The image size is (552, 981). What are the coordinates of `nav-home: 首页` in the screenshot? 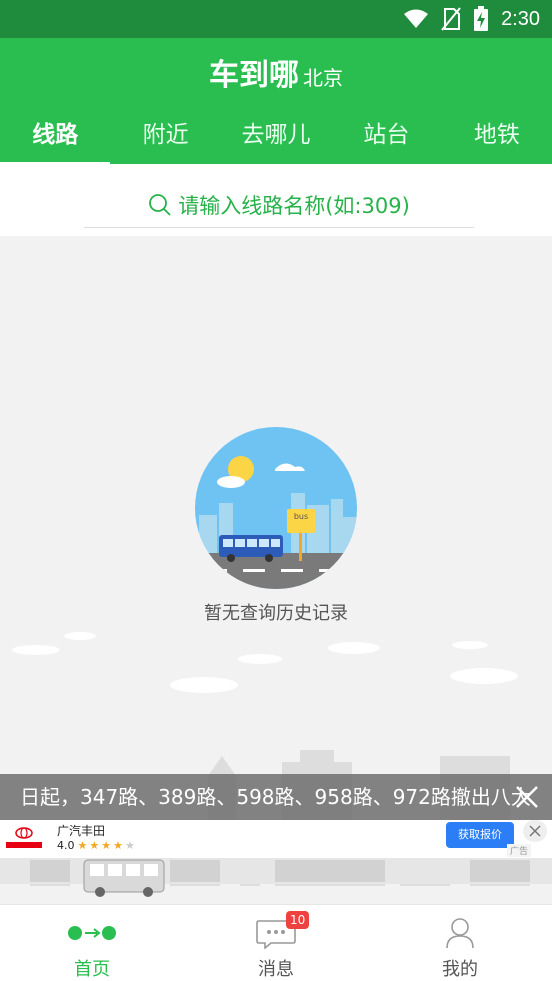 It's located at (92, 943).